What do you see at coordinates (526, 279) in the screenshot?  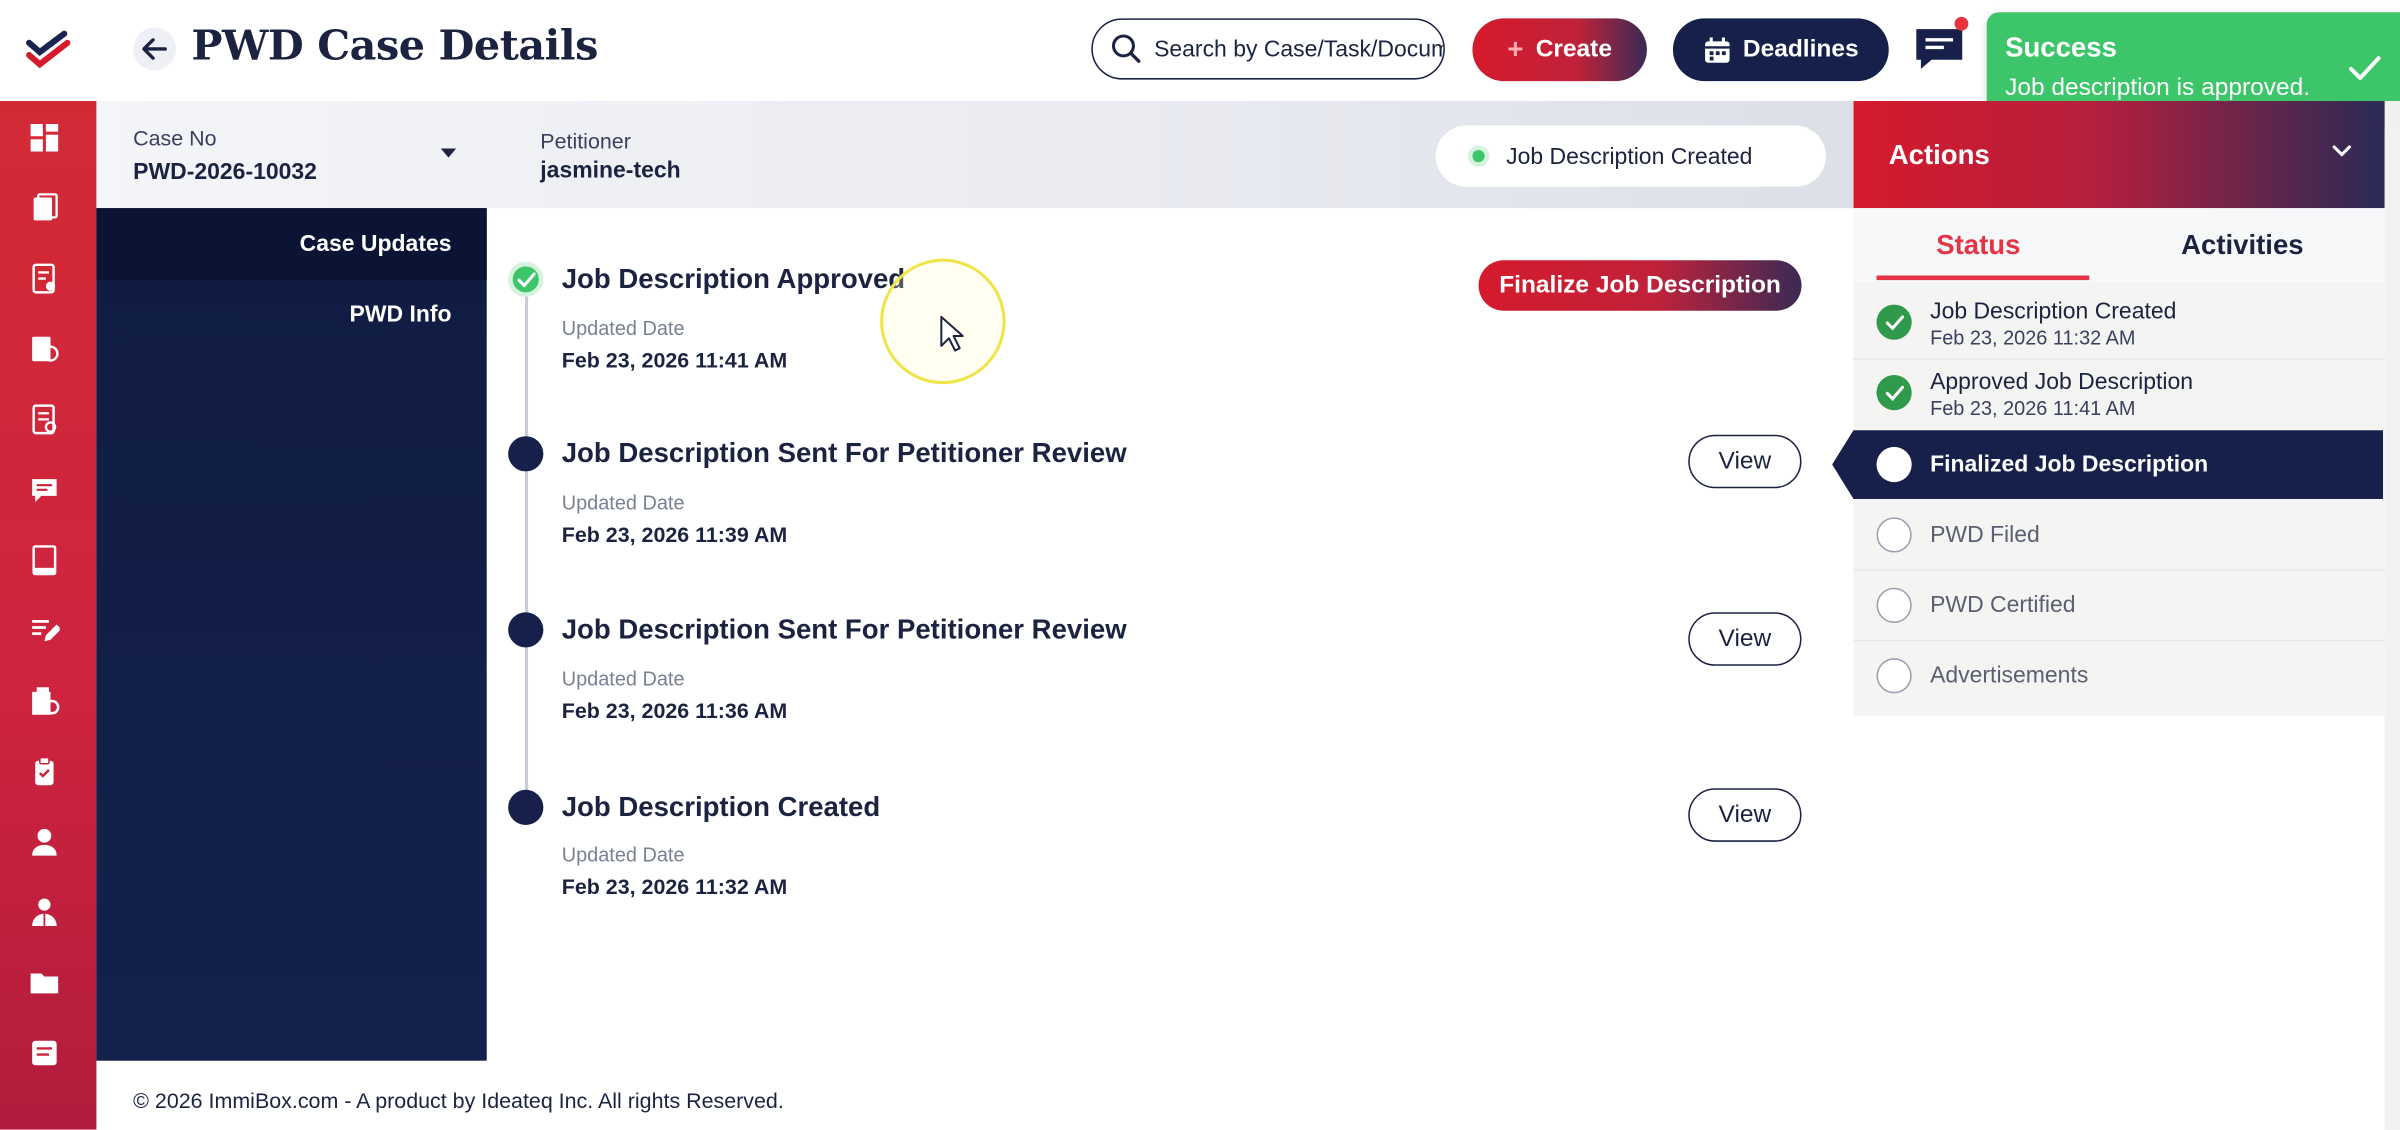 I see `timeline-check-icon` at bounding box center [526, 279].